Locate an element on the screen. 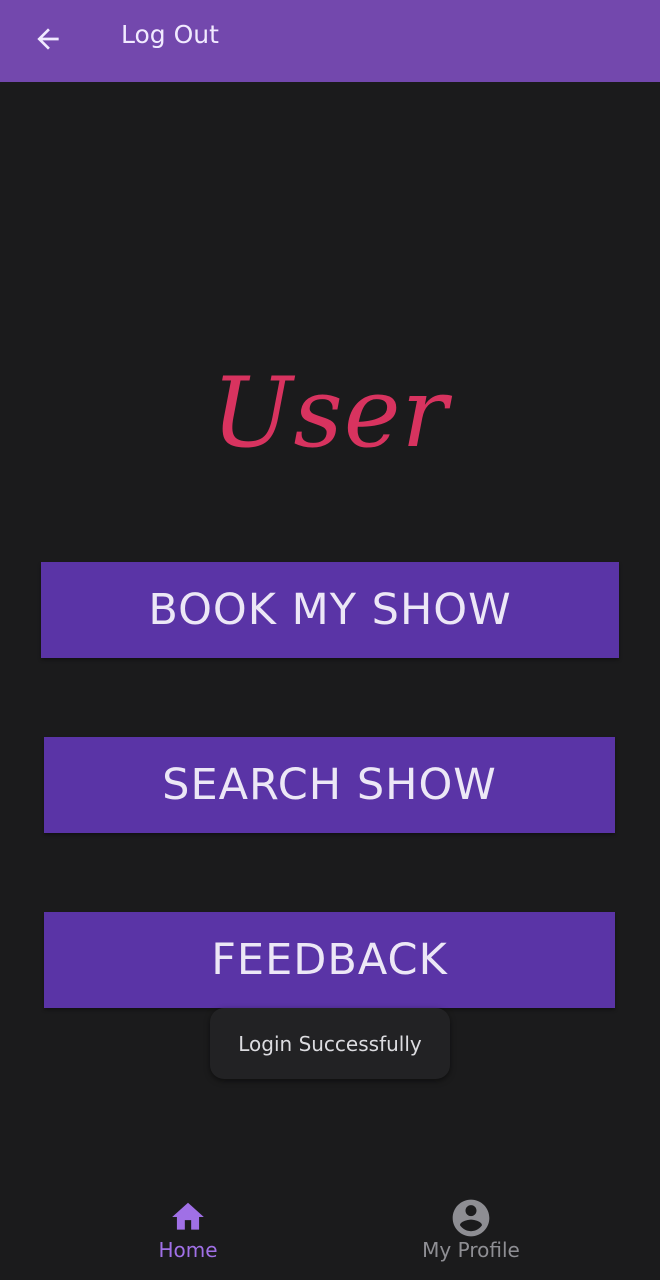 The width and height of the screenshot is (660, 1280). bottom-navigation: Home My Profile is located at coordinates (330, 1230).